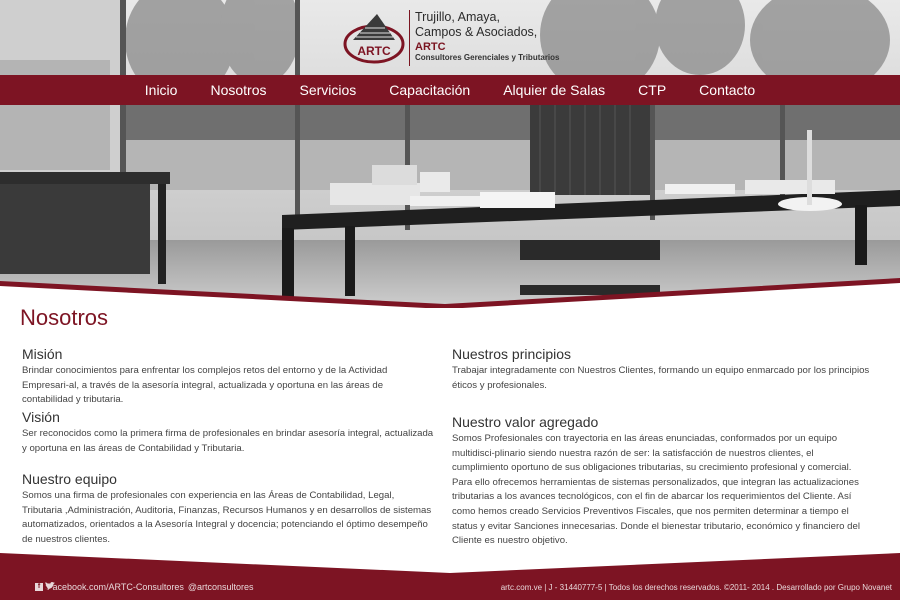 The image size is (900, 600). What do you see at coordinates (42, 354) in the screenshot?
I see `mision-heading: Misión` at bounding box center [42, 354].